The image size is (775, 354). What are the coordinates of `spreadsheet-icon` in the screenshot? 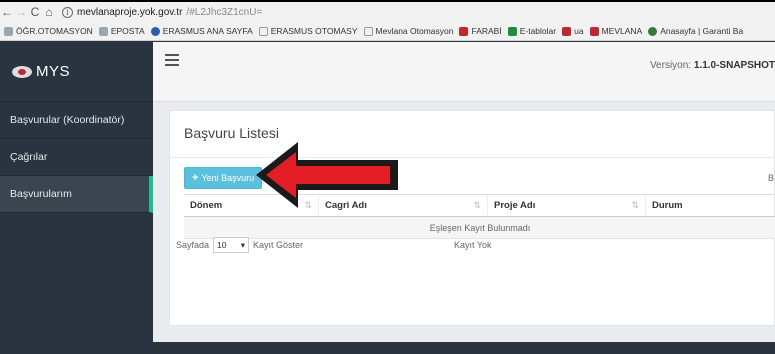 It's located at (512, 31).